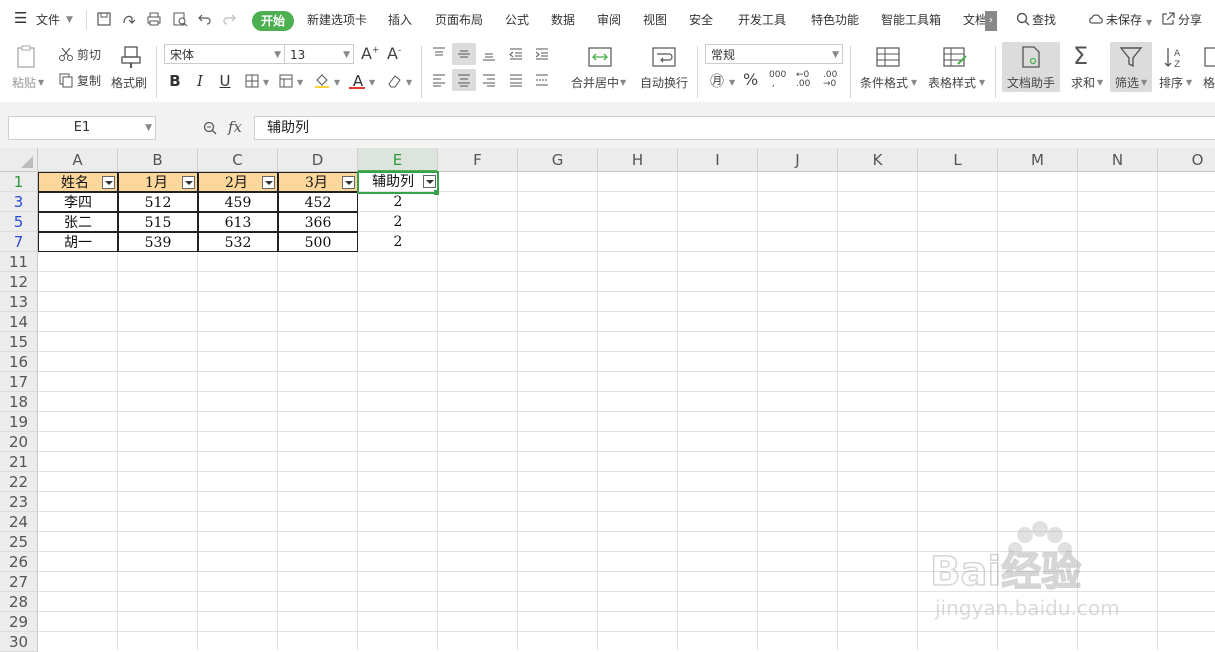  Describe the element at coordinates (300, 82) in the screenshot. I see `cell-style-chevron-icon: ▼` at that location.